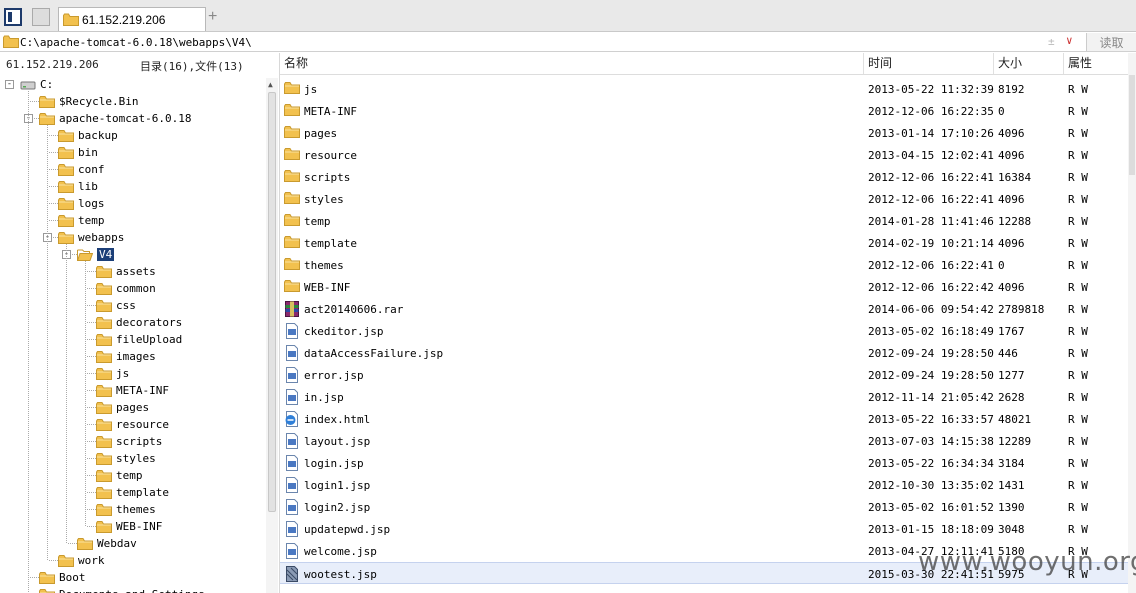 Image resolution: width=1136 pixels, height=593 pixels. I want to click on tree-node: conf, so click(81, 169).